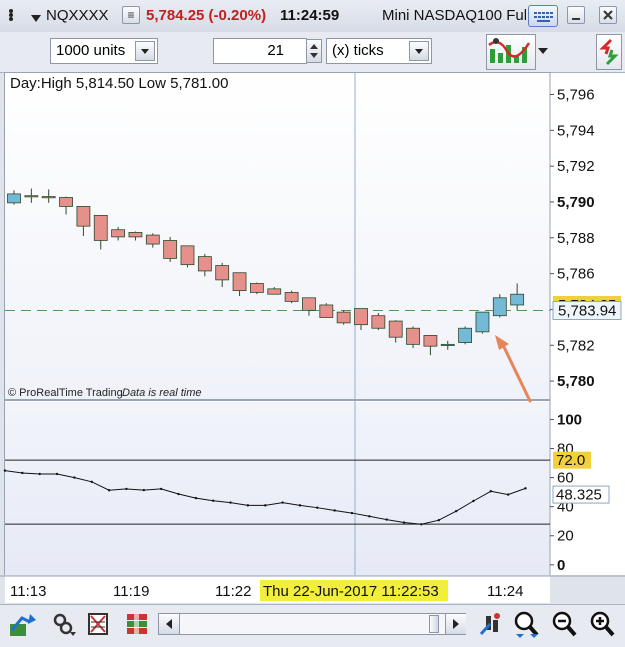  Describe the element at coordinates (563, 624) in the screenshot. I see `zoom-out-icon` at that location.